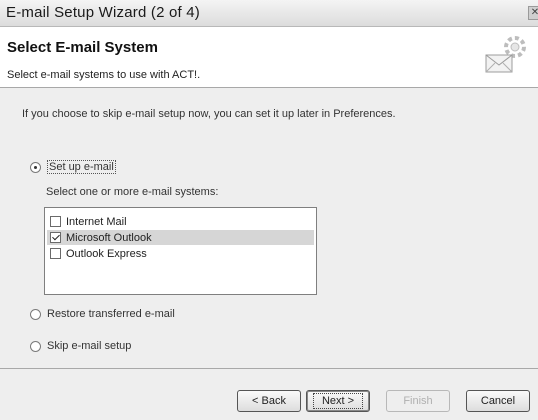 This screenshot has height=420, width=538. Describe the element at coordinates (180, 237) in the screenshot. I see `list-item-microsoft-outlook: Microsoft Outlook` at that location.